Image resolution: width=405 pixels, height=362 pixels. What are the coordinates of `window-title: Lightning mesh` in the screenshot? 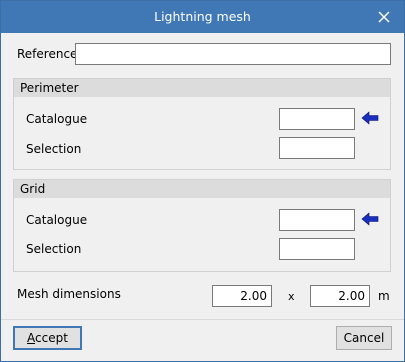 It's located at (202, 16).